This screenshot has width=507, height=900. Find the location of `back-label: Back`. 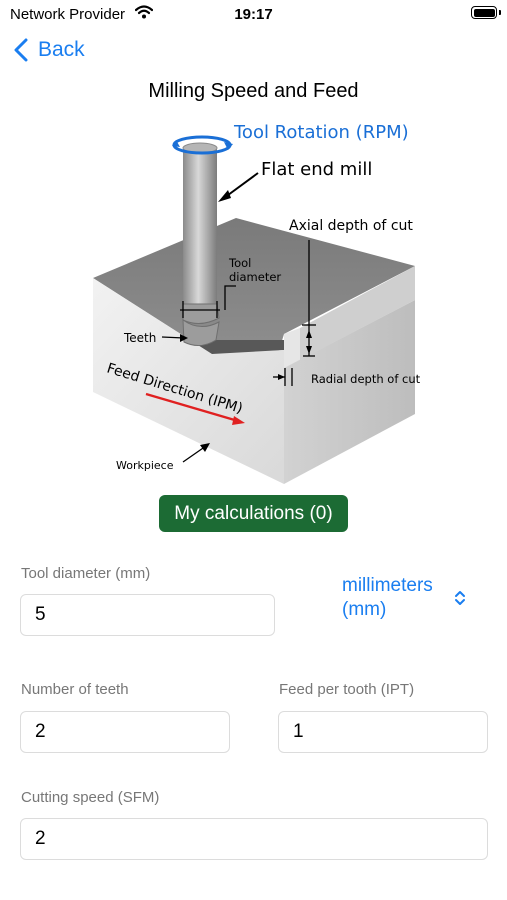

back-label: Back is located at coordinates (61, 49).